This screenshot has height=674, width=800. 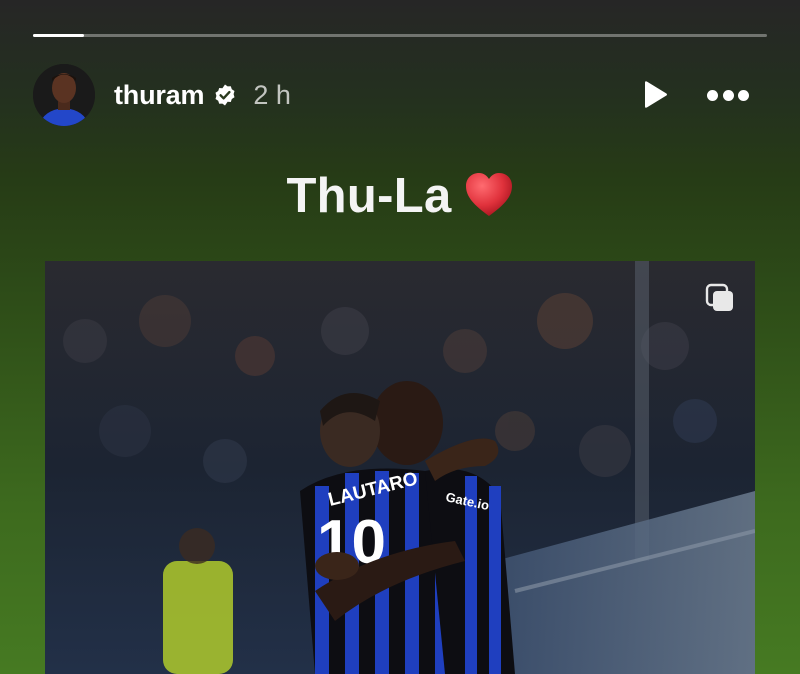 I want to click on verified-badge-icon, so click(x=225, y=95).